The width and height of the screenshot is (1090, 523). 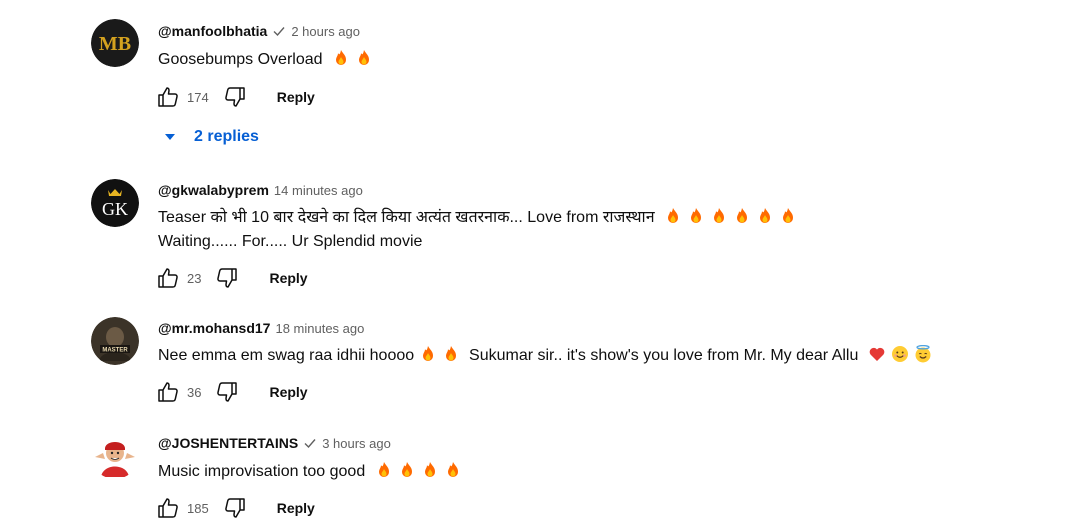 I want to click on caret-down-icon, so click(x=170, y=137).